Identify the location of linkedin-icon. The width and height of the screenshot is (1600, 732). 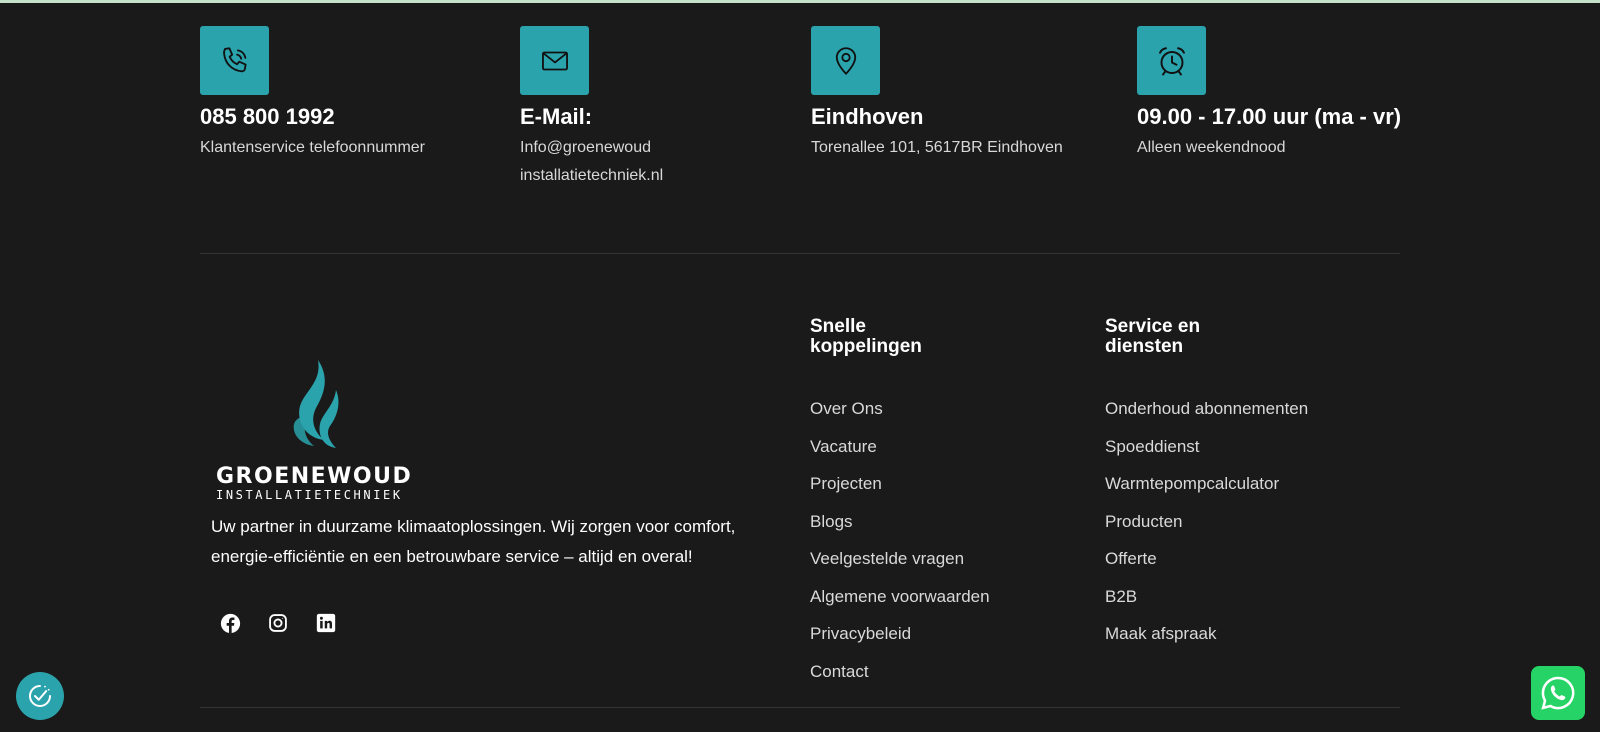
(326, 623).